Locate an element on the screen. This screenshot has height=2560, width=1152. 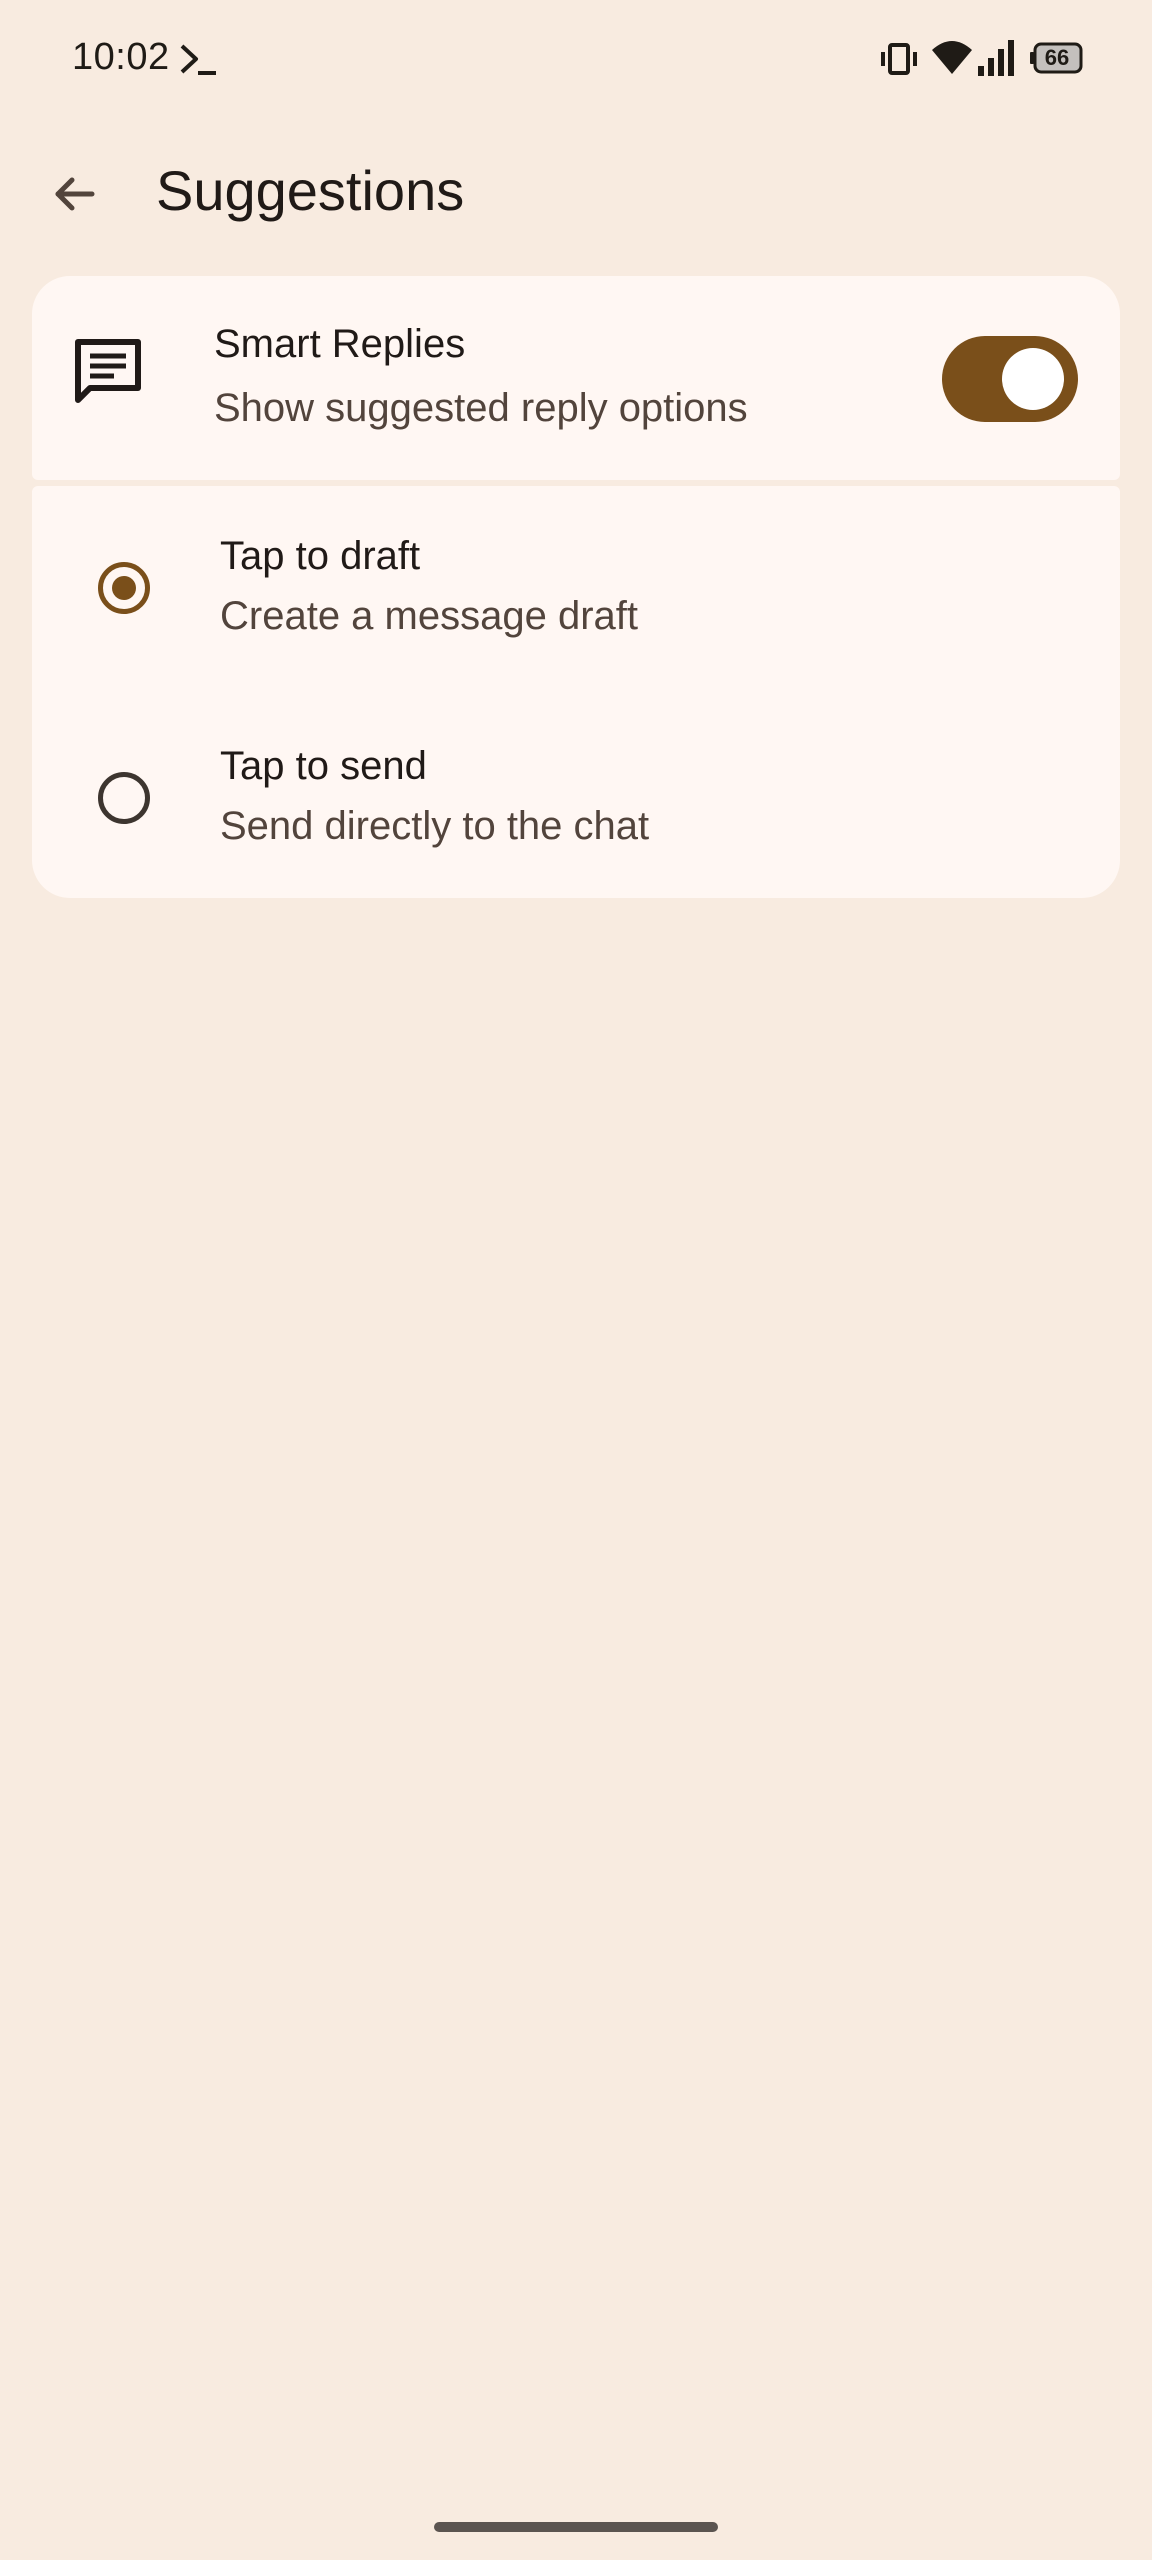
message-icon is located at coordinates (108, 371).